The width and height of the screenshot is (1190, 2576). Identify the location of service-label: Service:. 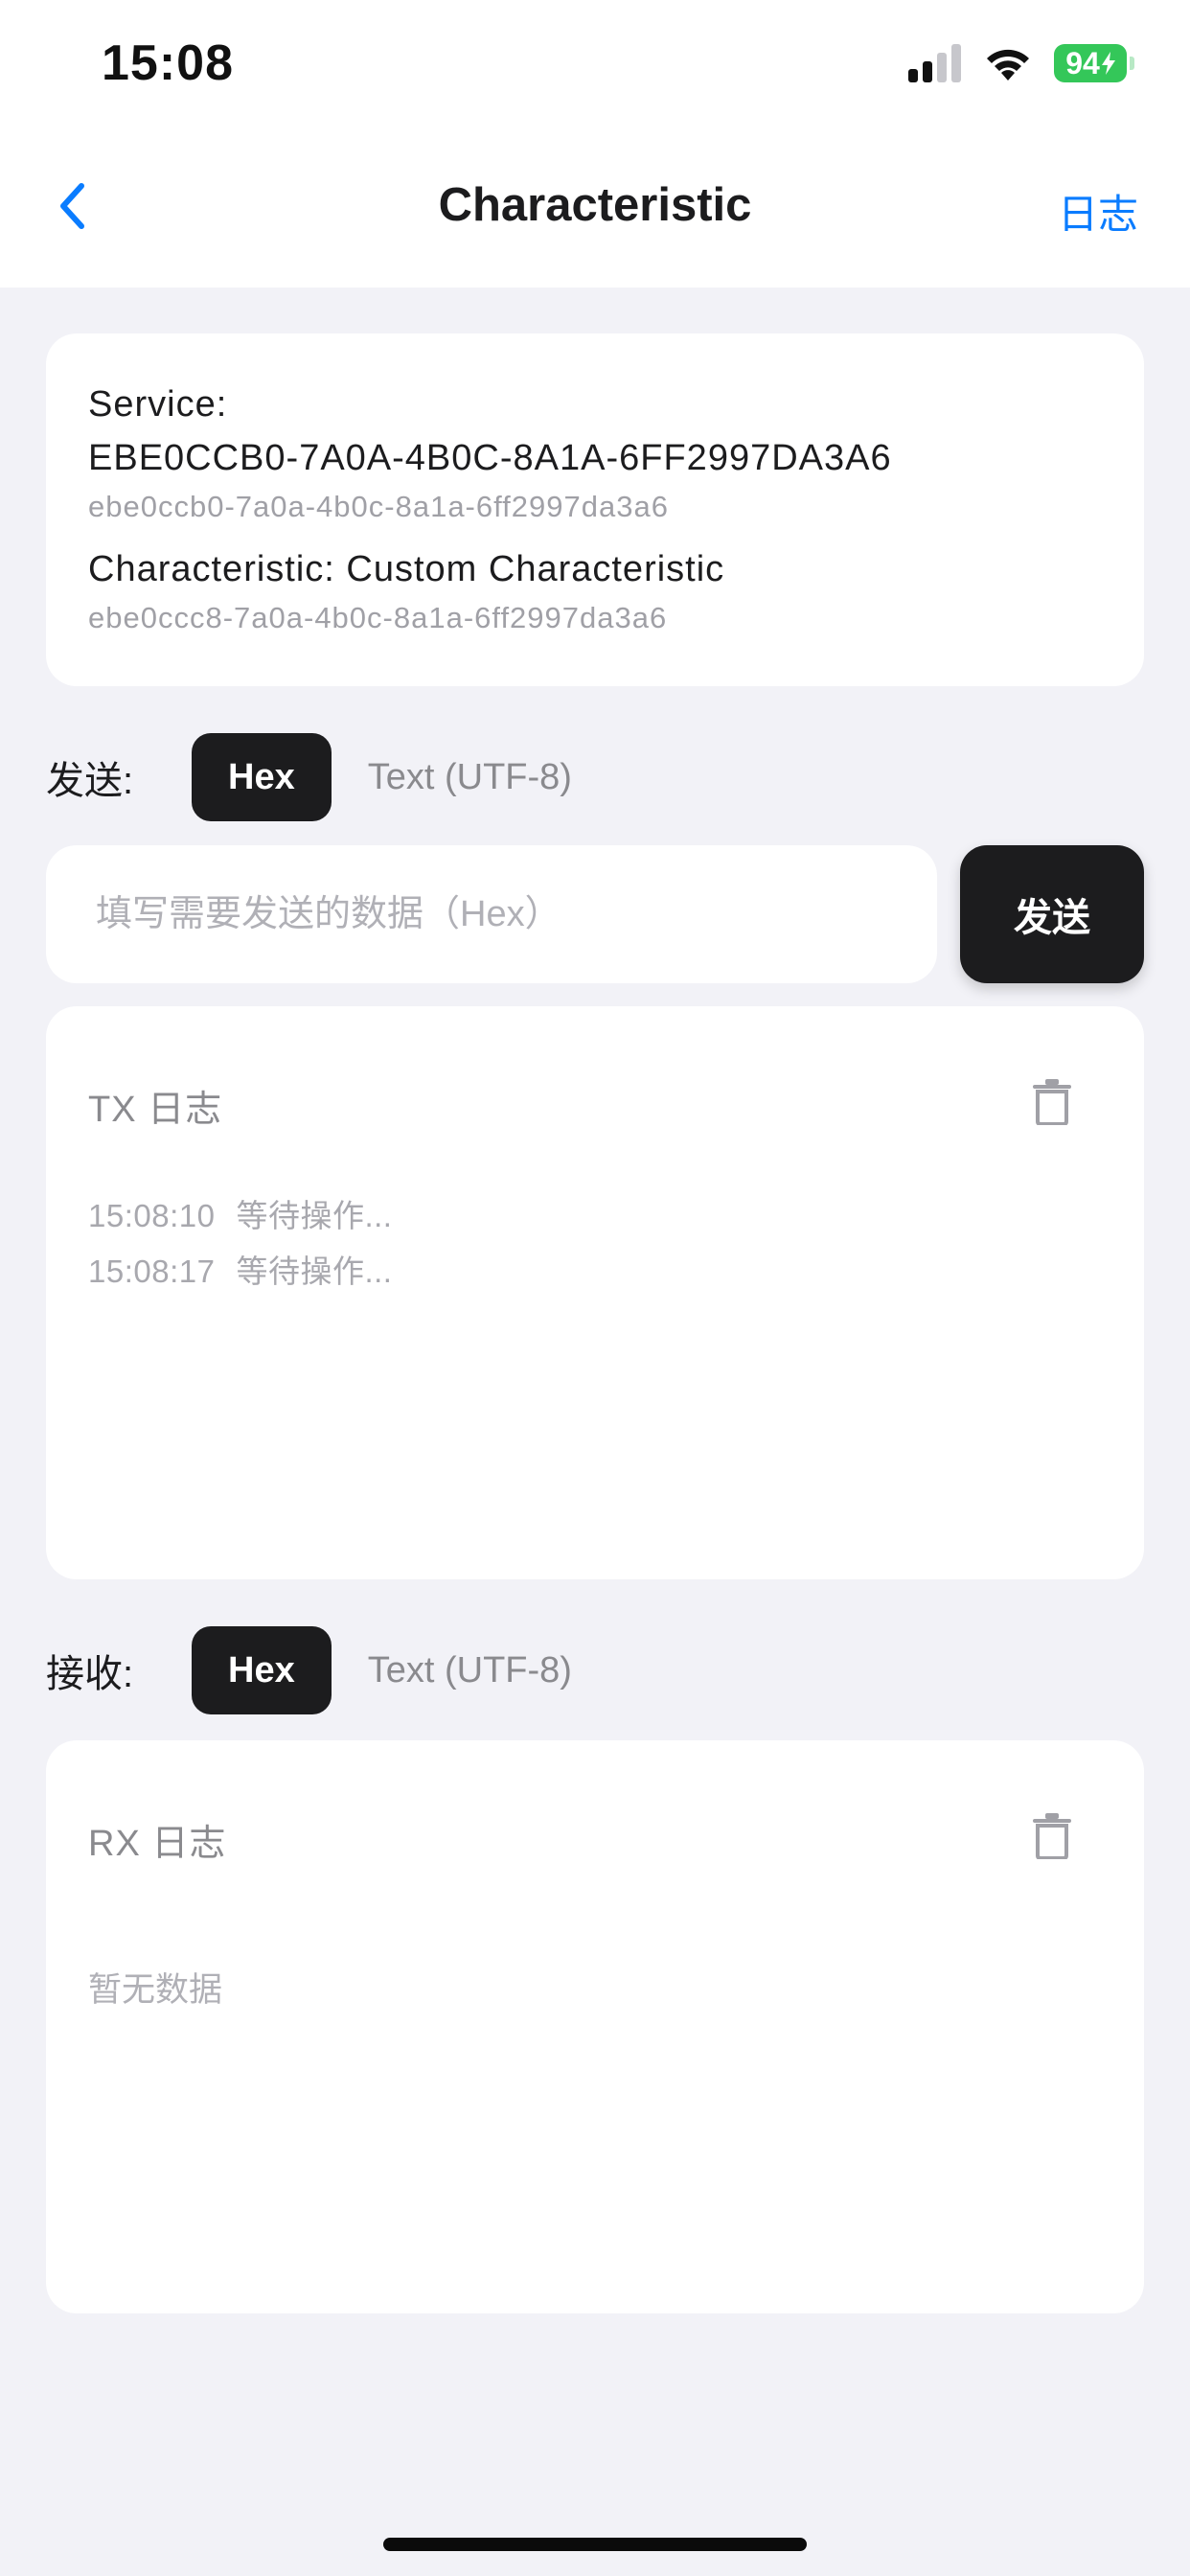
(158, 404).